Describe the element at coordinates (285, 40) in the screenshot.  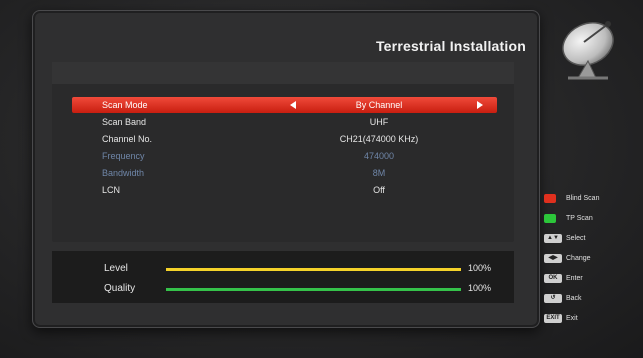
I see `title-bar: Terrestrial Installation` at that location.